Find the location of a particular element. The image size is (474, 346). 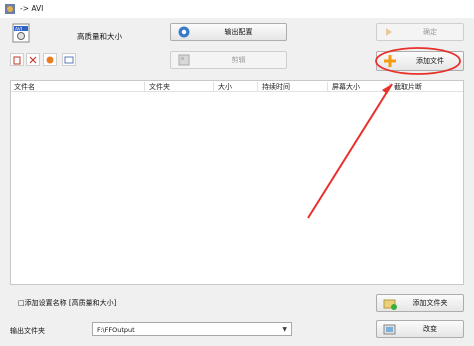

annotation-arrow is located at coordinates (350, 151).